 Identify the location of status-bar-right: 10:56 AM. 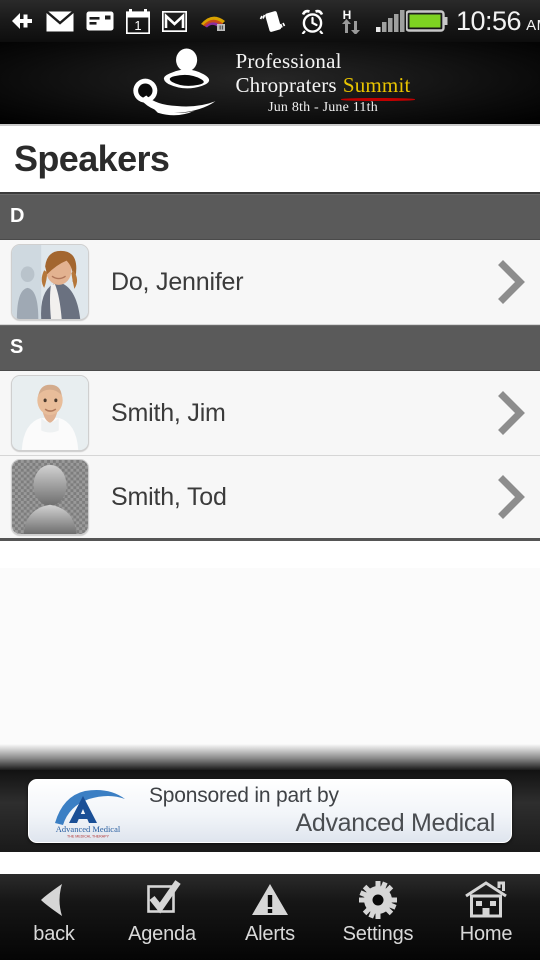
(473, 20).